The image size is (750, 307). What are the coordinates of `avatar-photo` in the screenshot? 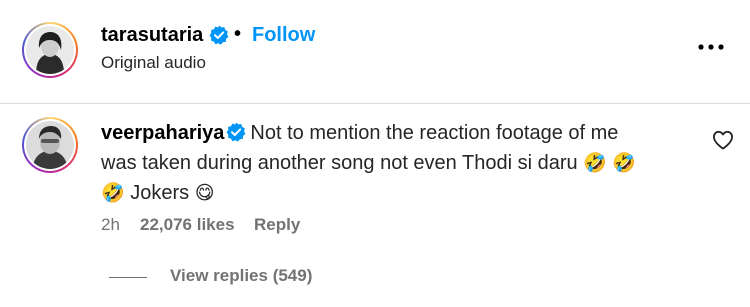 It's located at (50, 50).